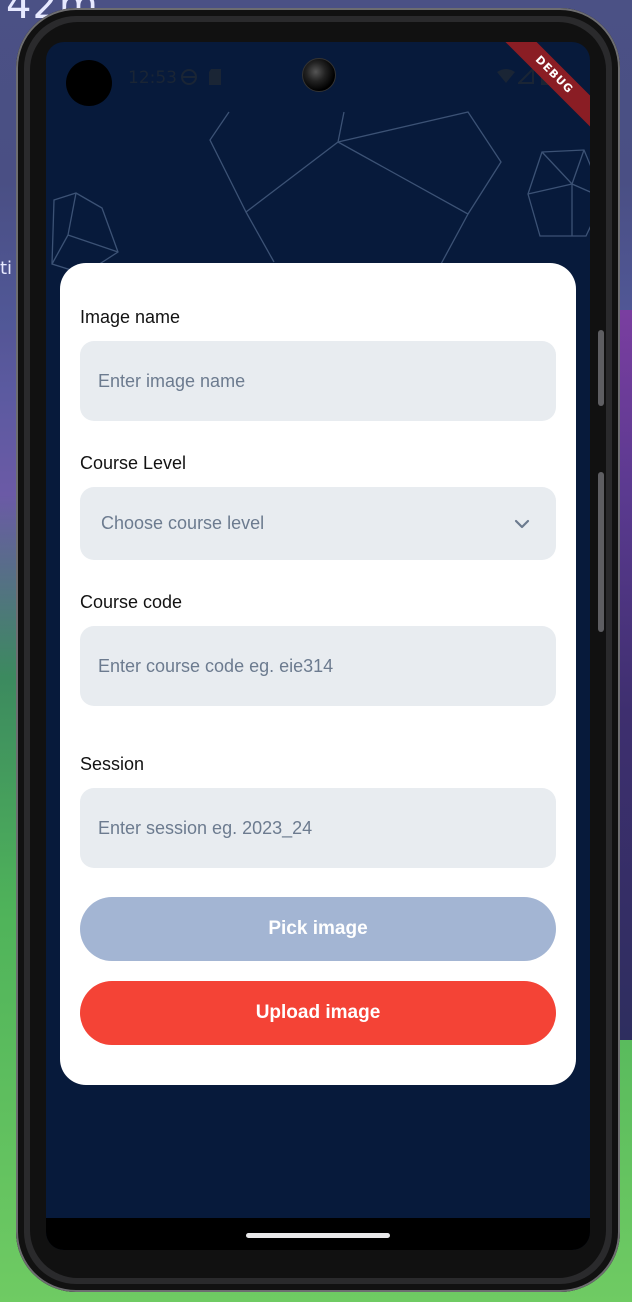 The width and height of the screenshot is (632, 1302). What do you see at coordinates (189, 79) in the screenshot?
I see `data-saver-icon` at bounding box center [189, 79].